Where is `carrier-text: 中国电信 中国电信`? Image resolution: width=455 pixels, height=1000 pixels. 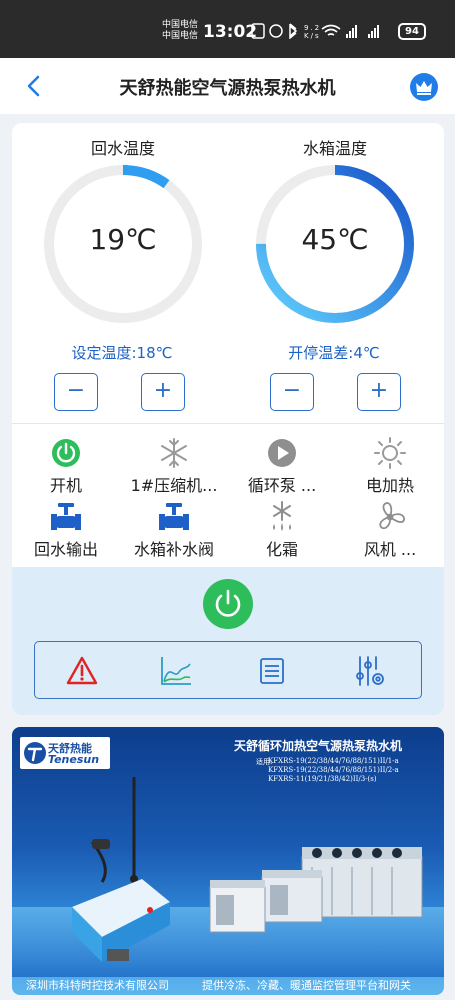
carrier-text: 中国电信 中国电信 is located at coordinates (180, 31).